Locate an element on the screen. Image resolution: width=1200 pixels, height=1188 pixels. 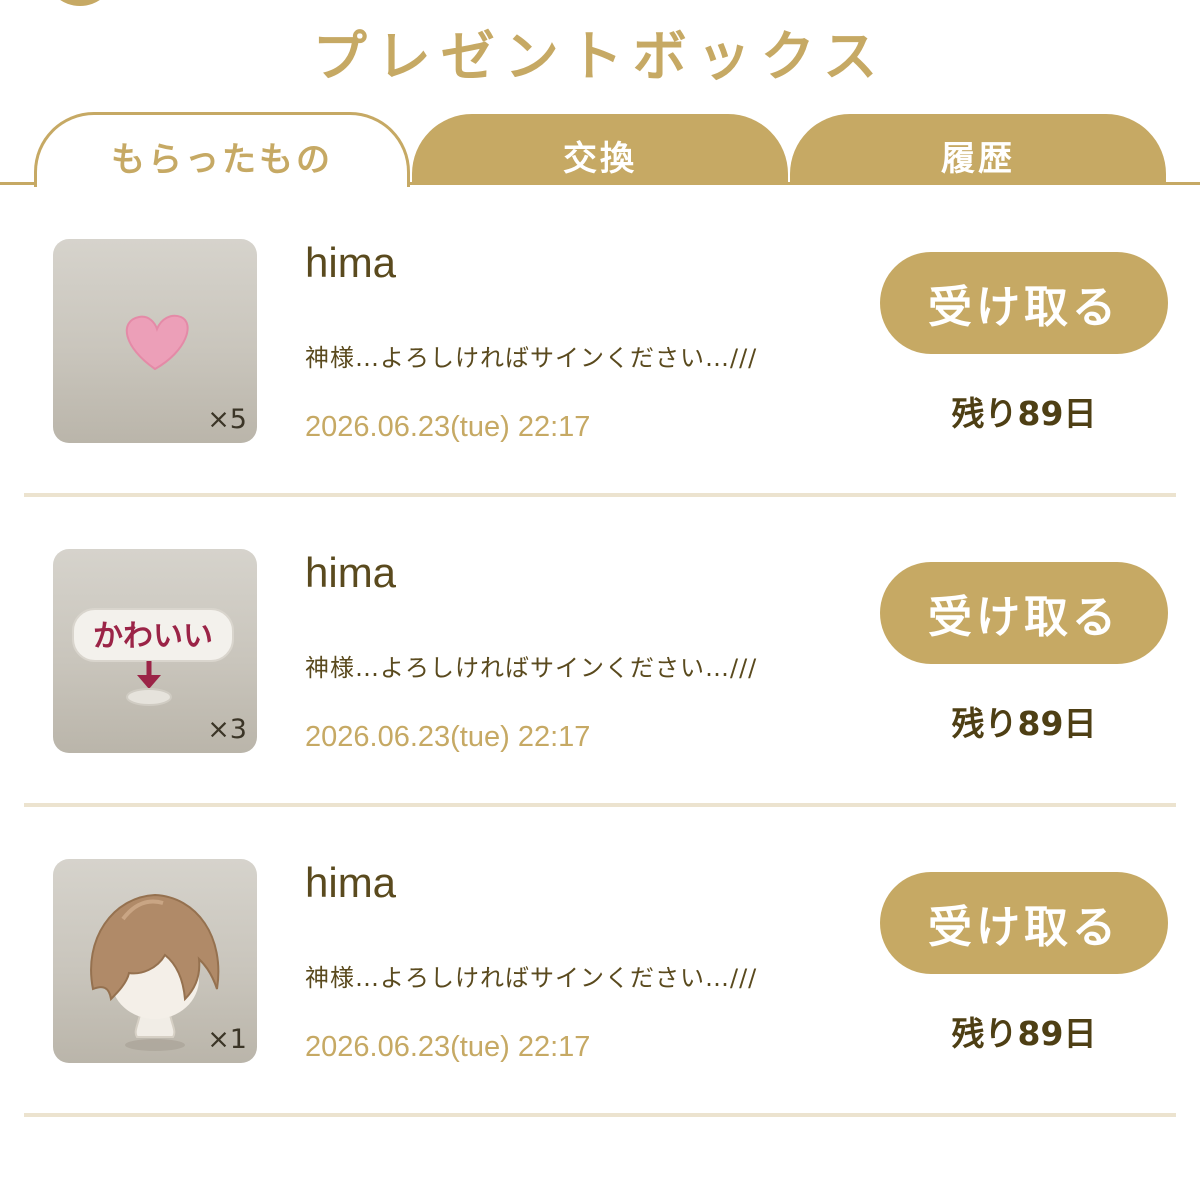
item-quantity: ×3 is located at coordinates (227, 729).